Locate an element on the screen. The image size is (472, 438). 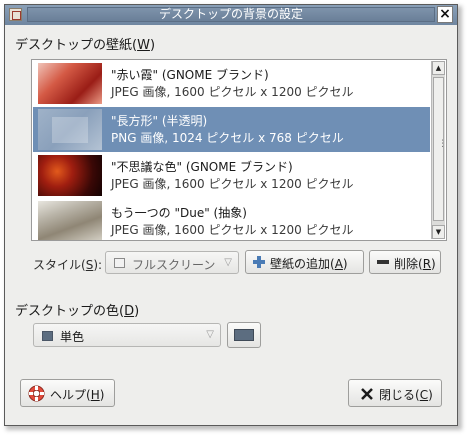
scroll-down-arrow-icon: ▼ is located at coordinates (438, 232).